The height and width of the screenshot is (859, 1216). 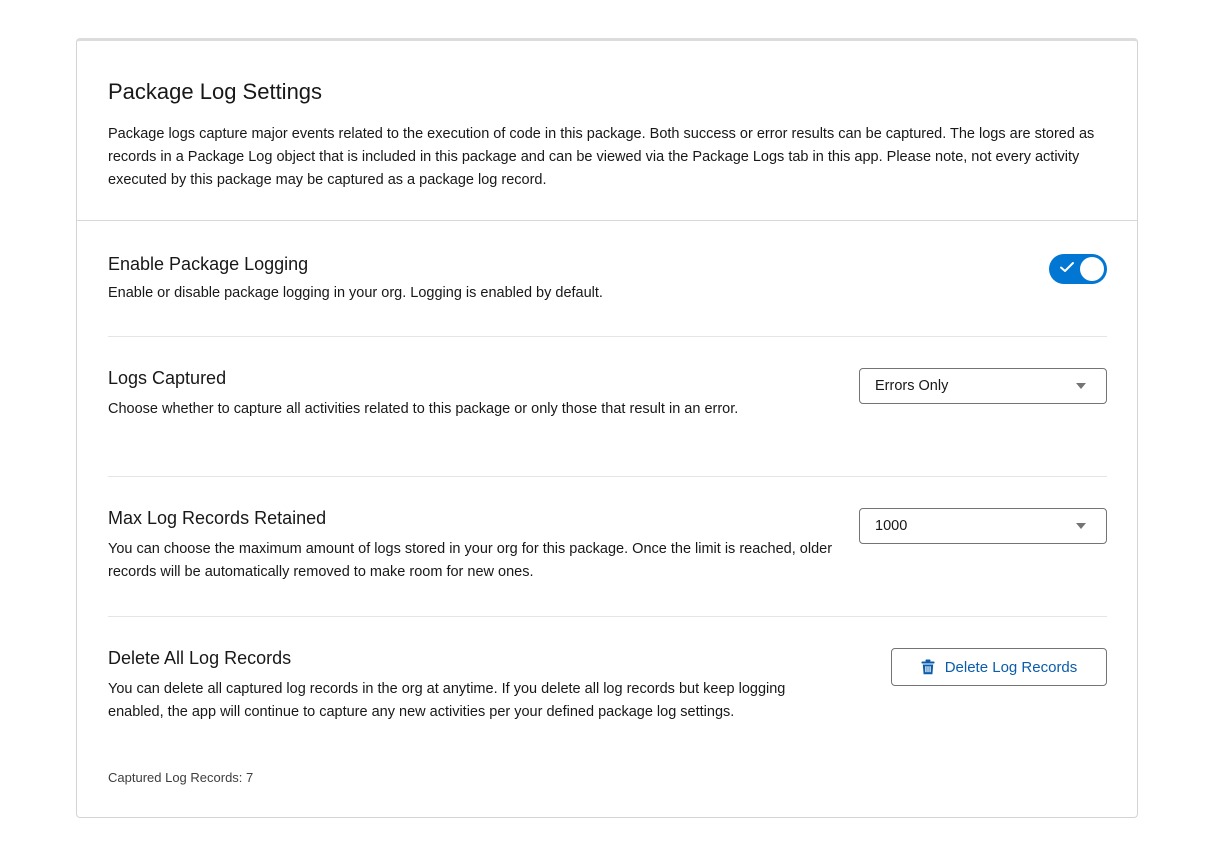 I want to click on setting-title: Max Log Records Retained, so click(x=217, y=518).